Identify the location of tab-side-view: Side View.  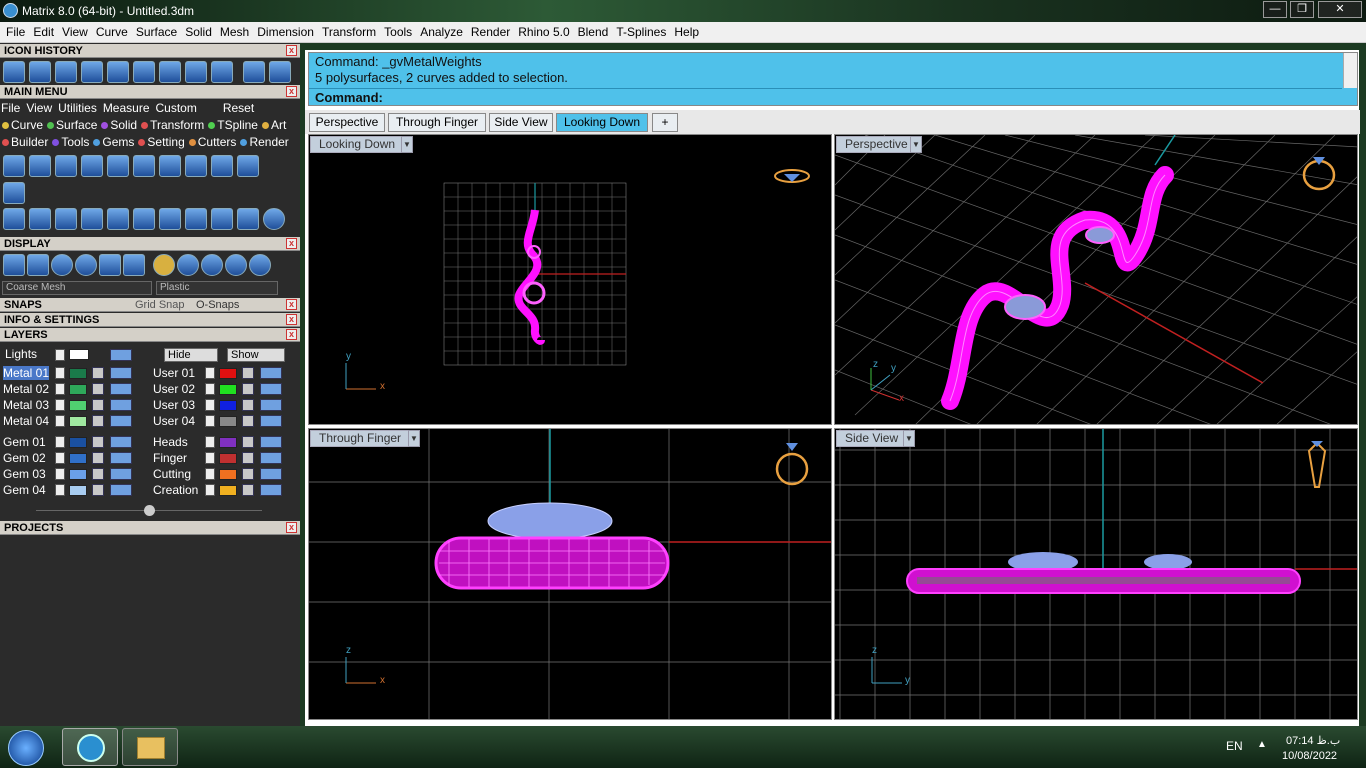
(521, 122).